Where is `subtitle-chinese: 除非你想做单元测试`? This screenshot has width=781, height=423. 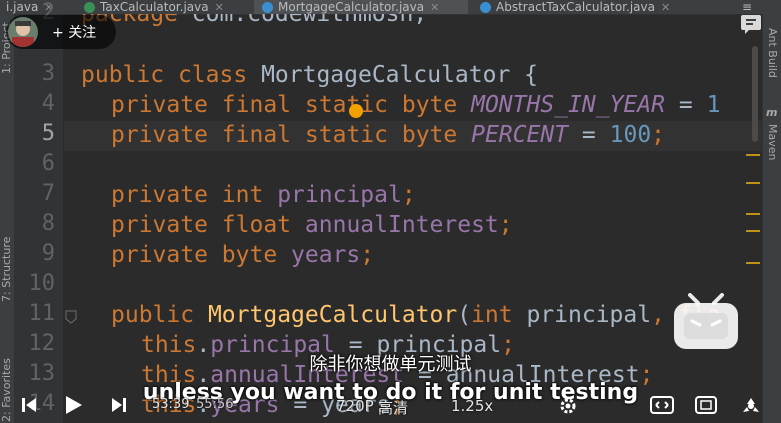 subtitle-chinese: 除非你想做单元测试 is located at coordinates (390, 364).